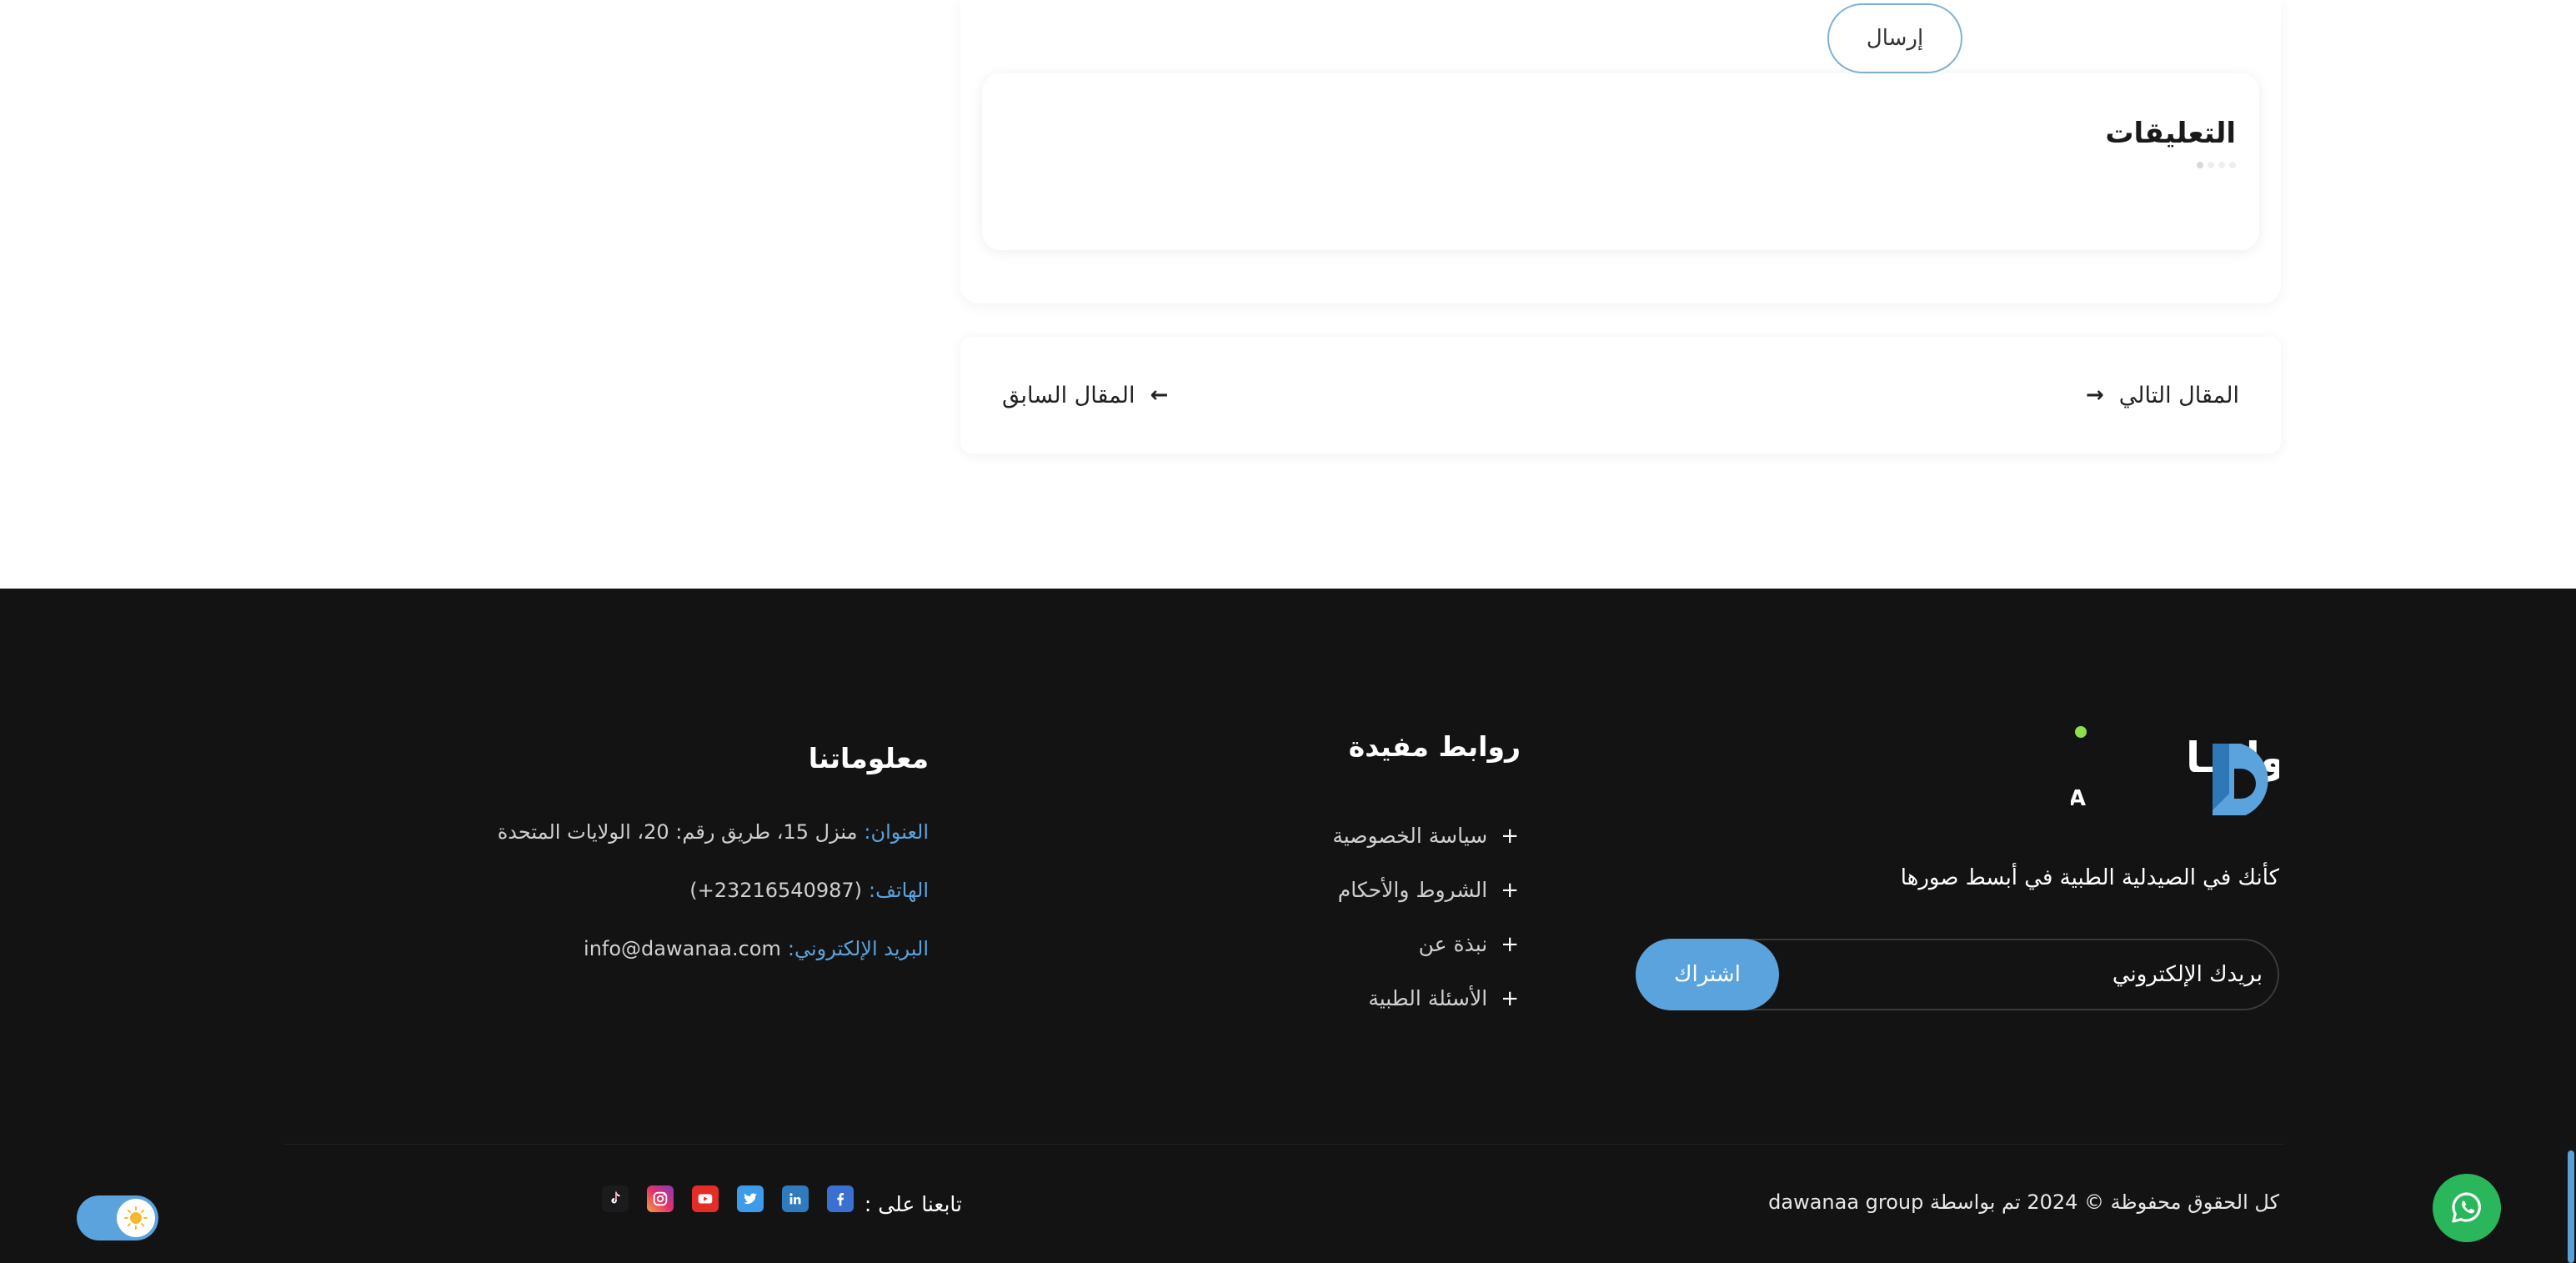 This screenshot has height=1263, width=2576. What do you see at coordinates (896, 832) in the screenshot?
I see `address-label: العنوان:` at bounding box center [896, 832].